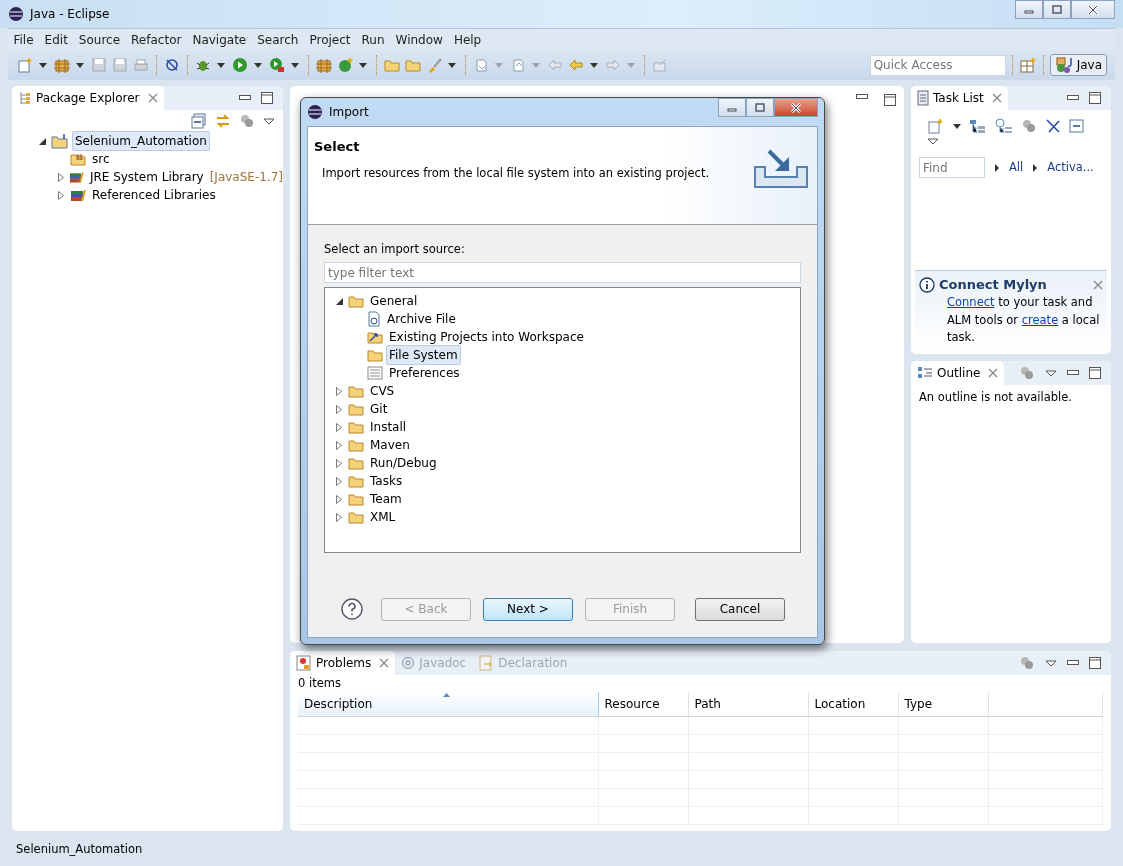 The image size is (1123, 866). What do you see at coordinates (952, 167) in the screenshot?
I see `find-field: Find` at bounding box center [952, 167].